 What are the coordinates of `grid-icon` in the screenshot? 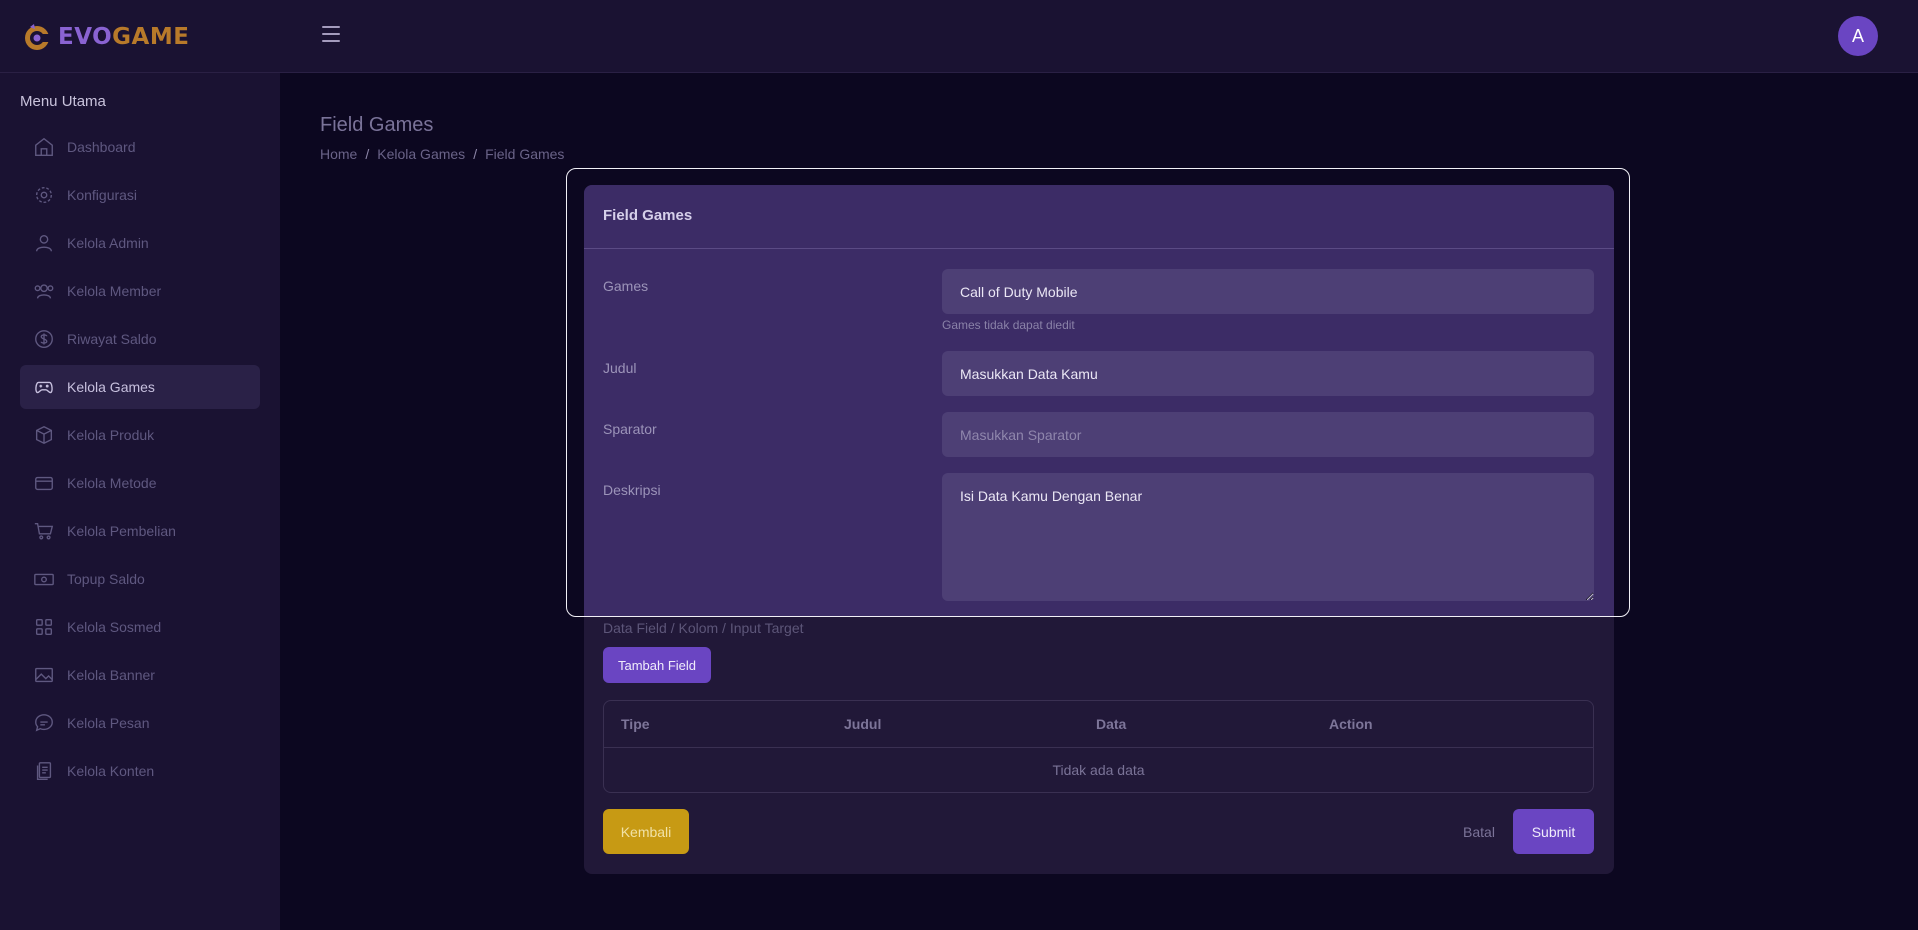 It's located at (44, 627).